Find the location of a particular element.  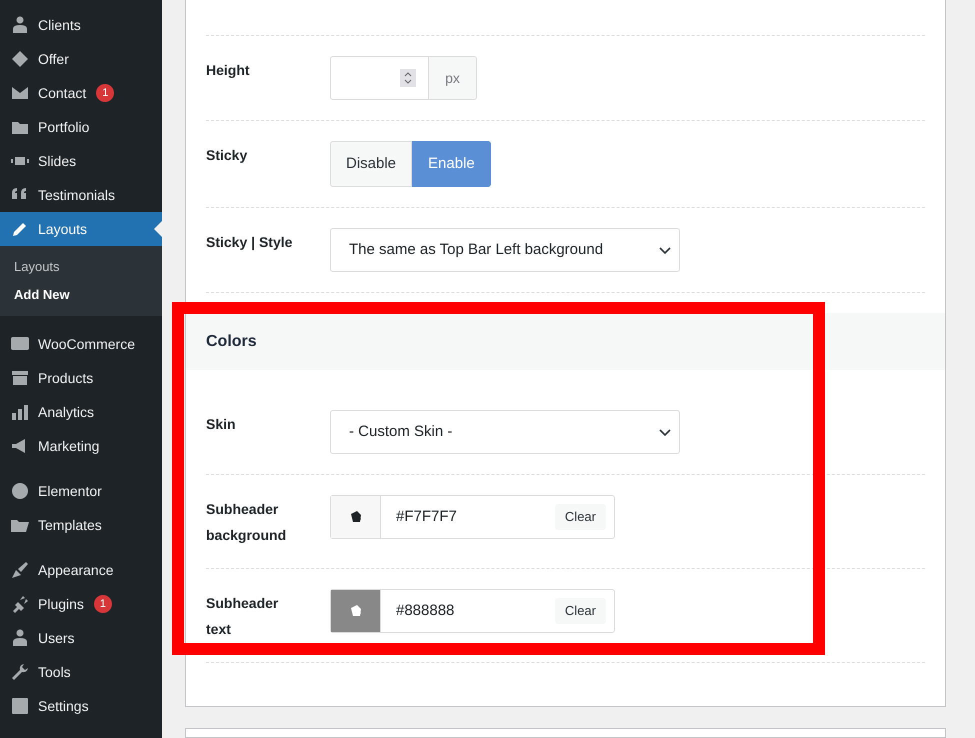

sidebar-item: Clients is located at coordinates (81, 25).